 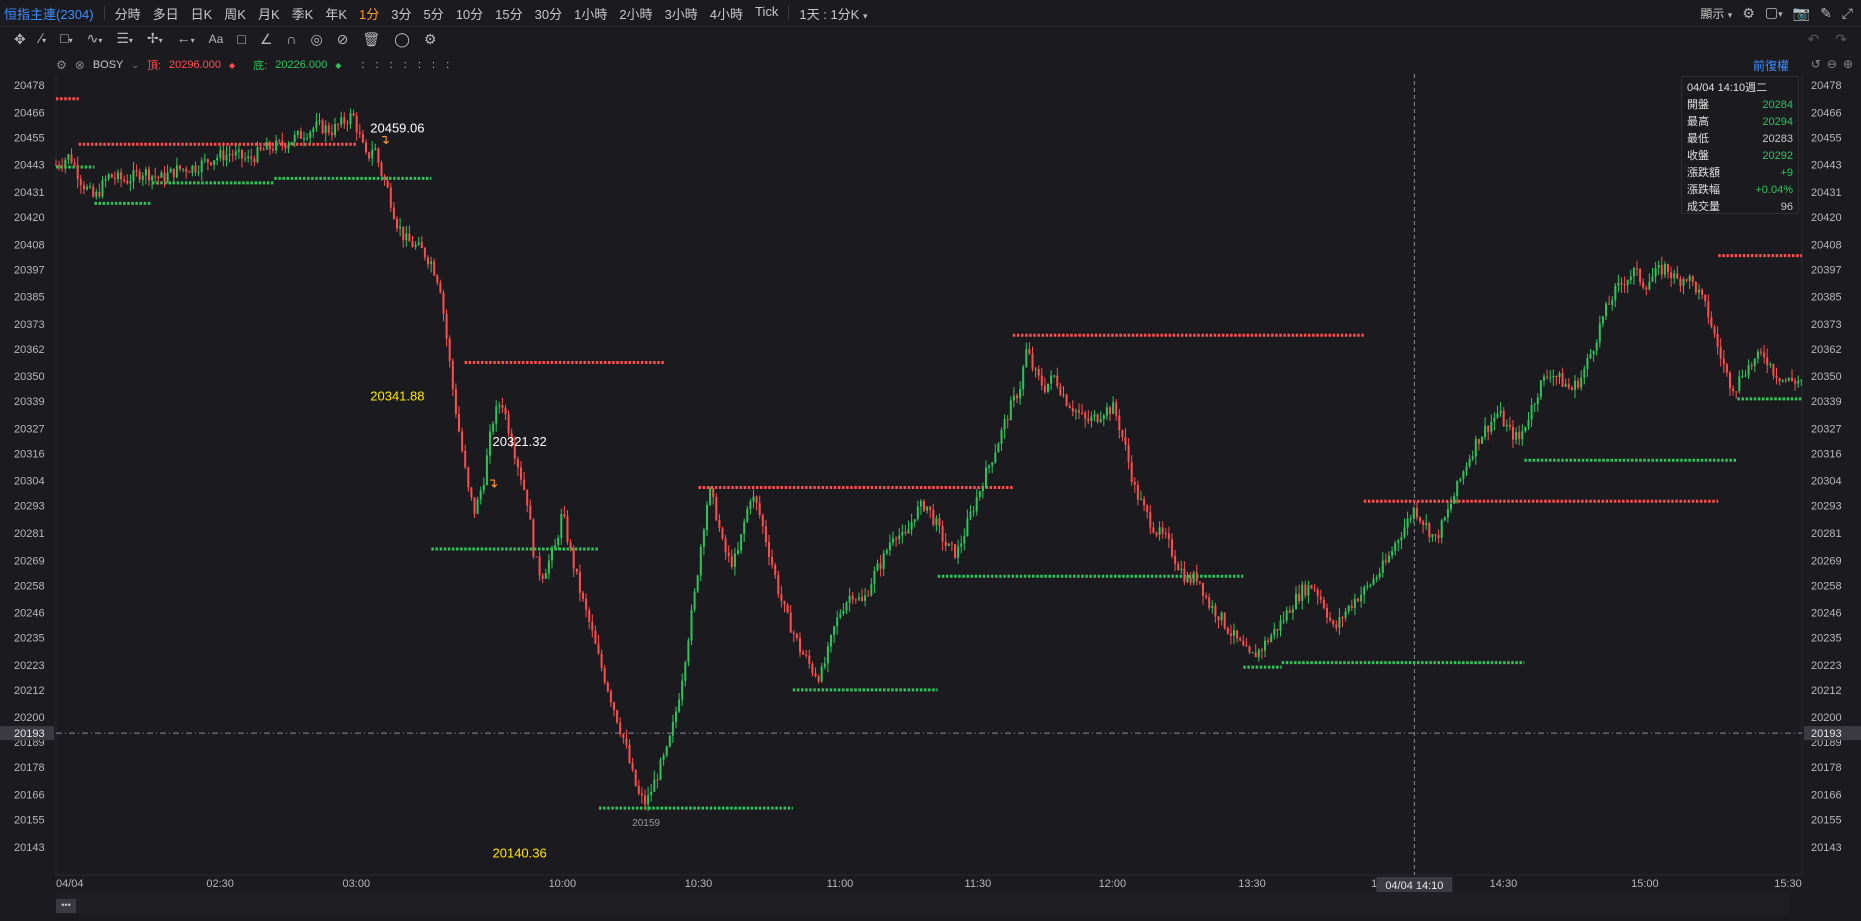 What do you see at coordinates (66, 906) in the screenshot?
I see `navigator-handle: •••` at bounding box center [66, 906].